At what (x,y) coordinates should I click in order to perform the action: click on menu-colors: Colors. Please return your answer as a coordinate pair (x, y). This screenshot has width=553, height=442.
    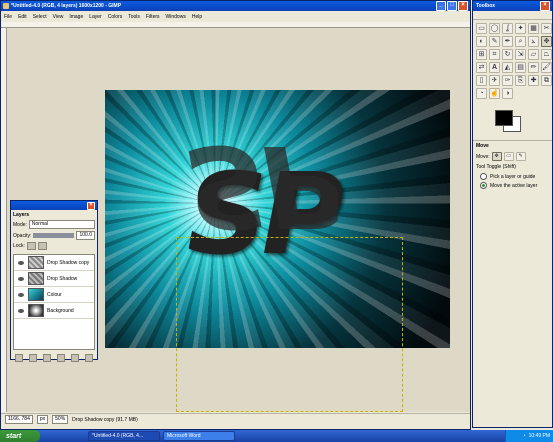
    Looking at the image, I should click on (115, 17).